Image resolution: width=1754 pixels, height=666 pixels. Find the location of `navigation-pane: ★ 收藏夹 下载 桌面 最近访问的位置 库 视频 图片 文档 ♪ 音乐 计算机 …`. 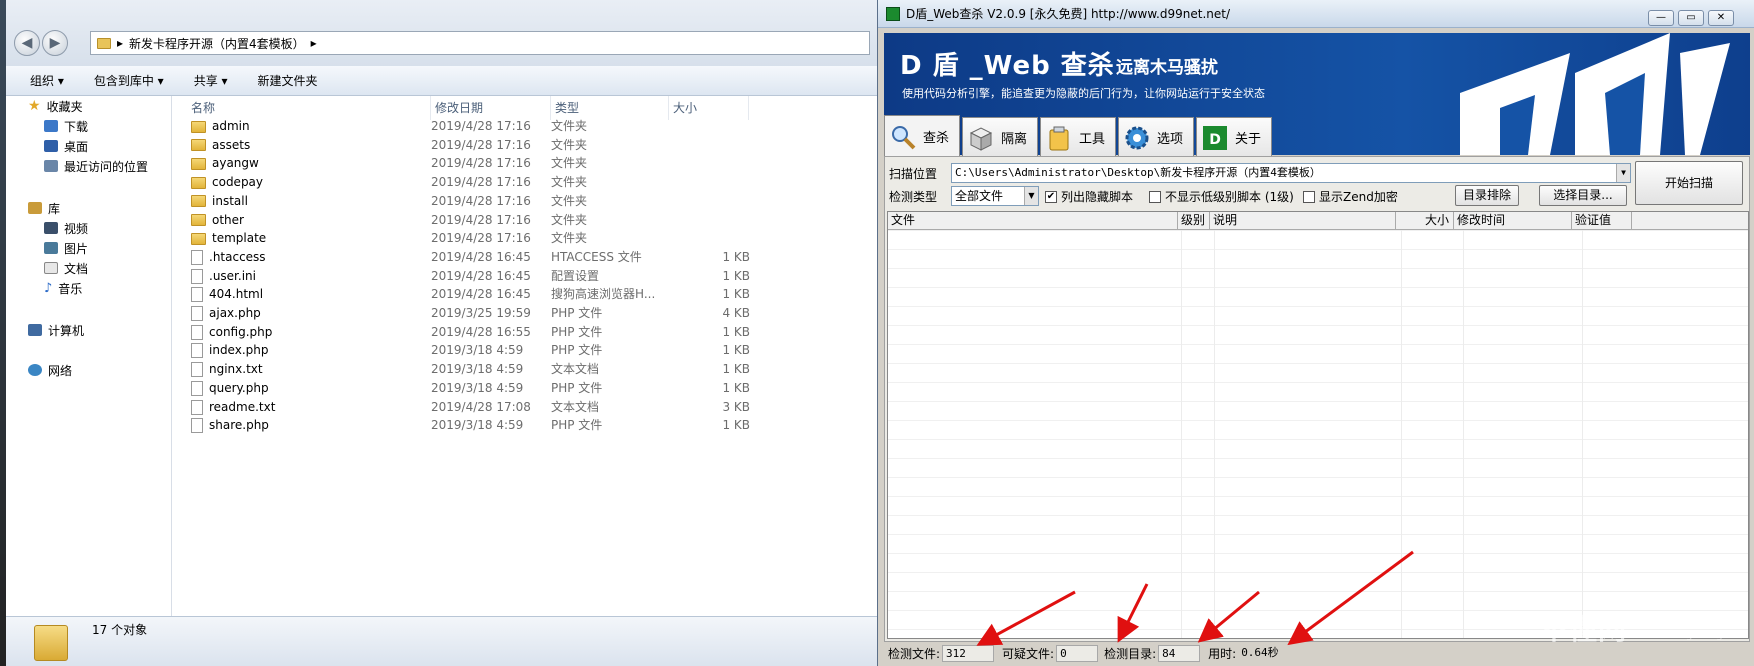

navigation-pane: ★ 收藏夹 下载 桌面 最近访问的位置 库 视频 图片 文档 ♪ 音乐 计算机 … is located at coordinates (89, 356).